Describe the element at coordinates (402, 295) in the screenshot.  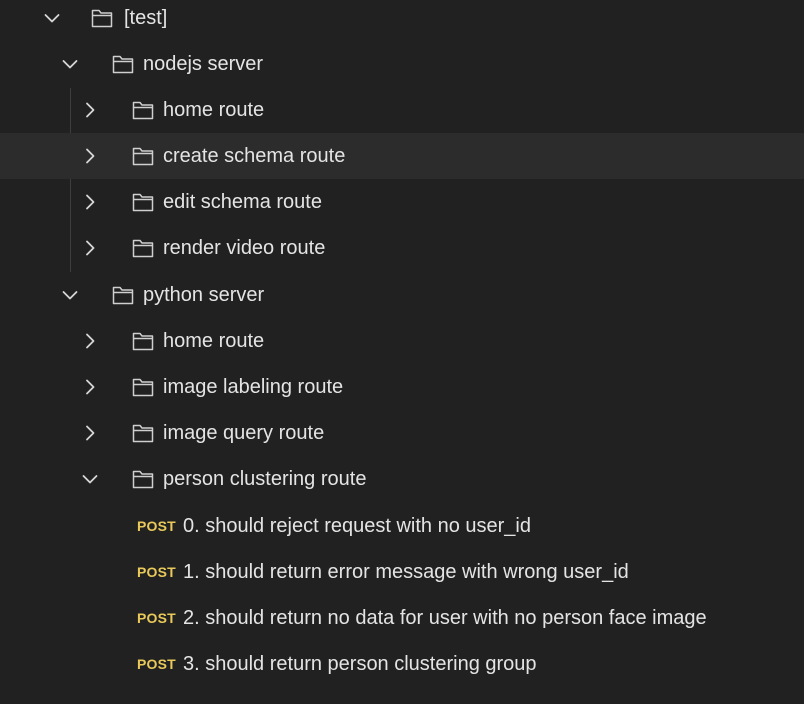
I see `tree-item-python-server: python server` at that location.